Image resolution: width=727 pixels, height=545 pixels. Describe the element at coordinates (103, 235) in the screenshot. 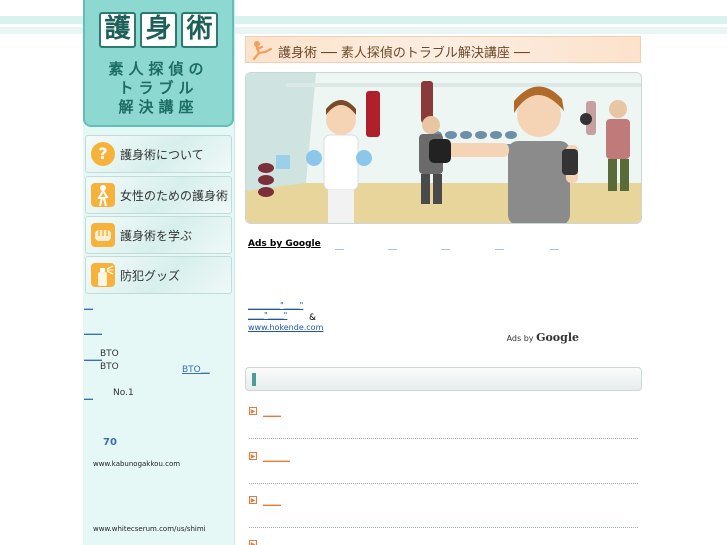

I see `fist-icon` at that location.